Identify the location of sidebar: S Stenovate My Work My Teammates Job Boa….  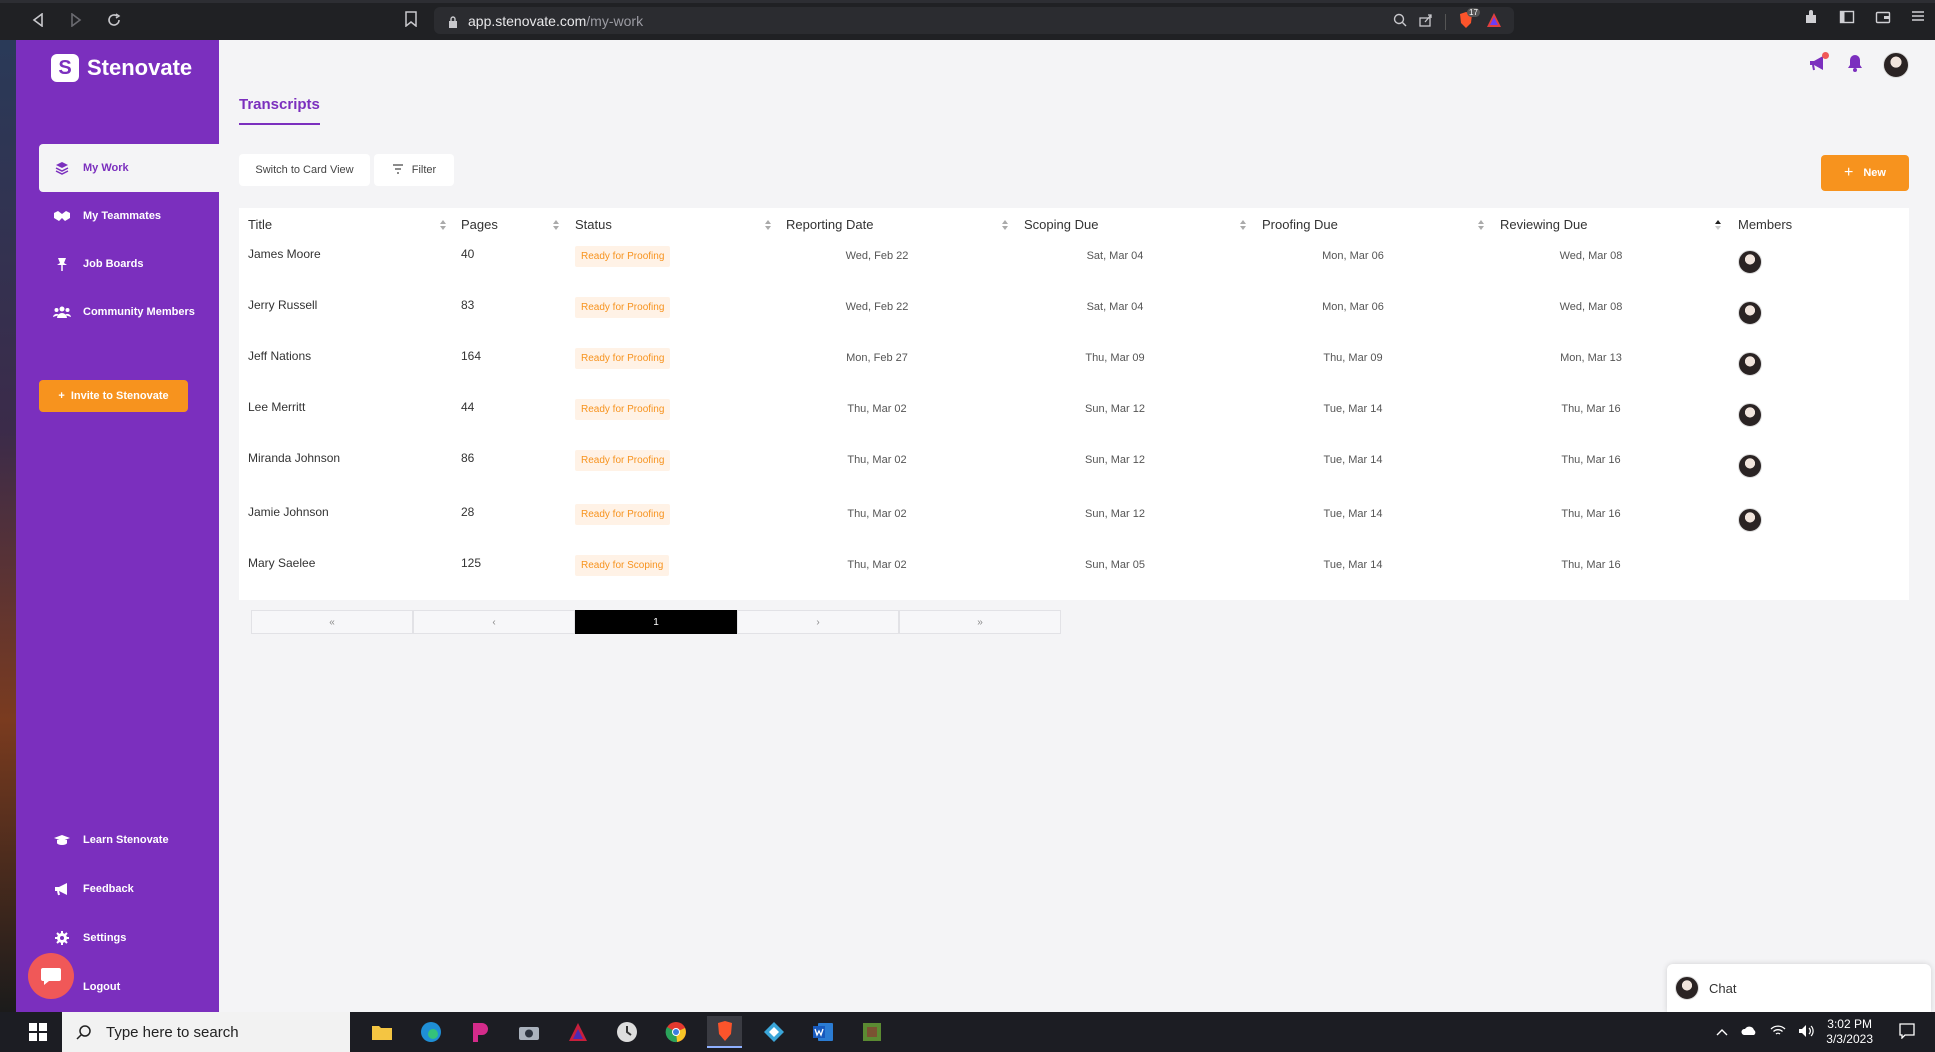
(117, 526).